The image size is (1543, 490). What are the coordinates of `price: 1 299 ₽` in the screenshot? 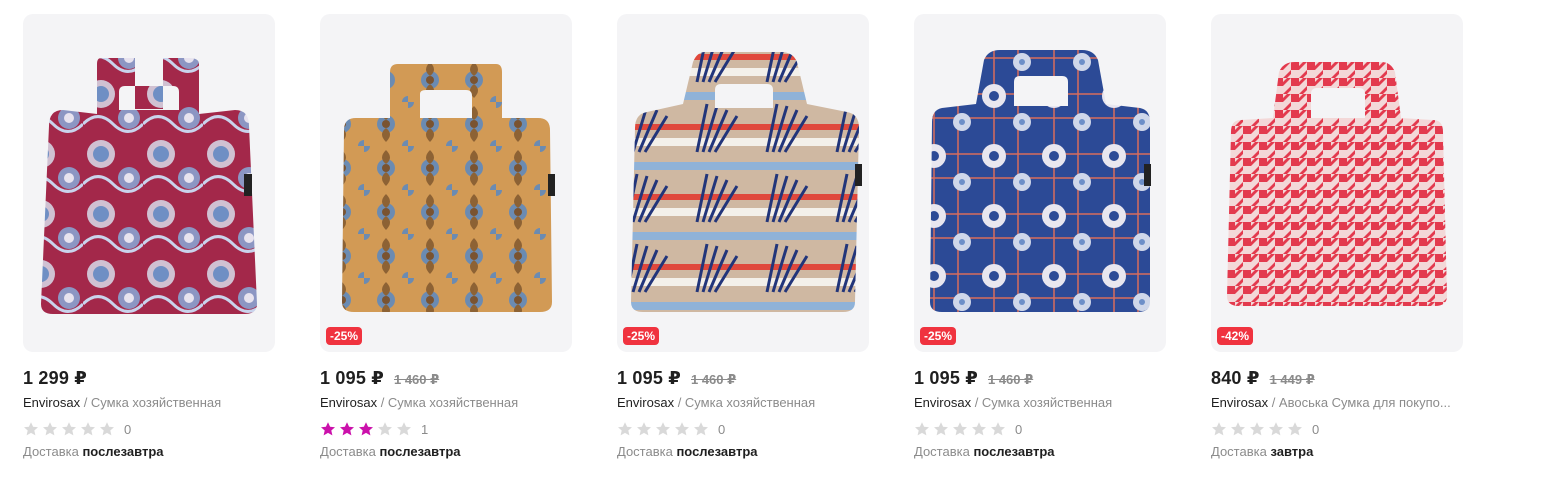 It's located at (55, 378).